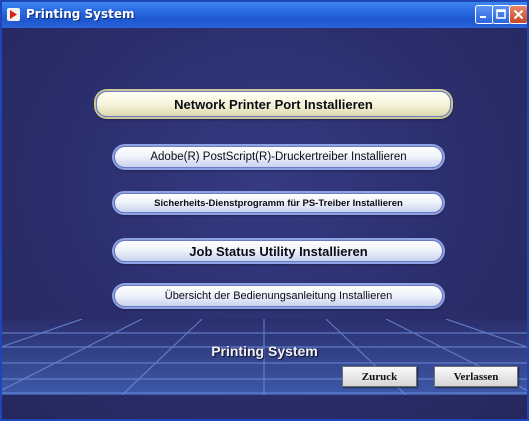 This screenshot has height=421, width=529. I want to click on app-icon, so click(13, 14).